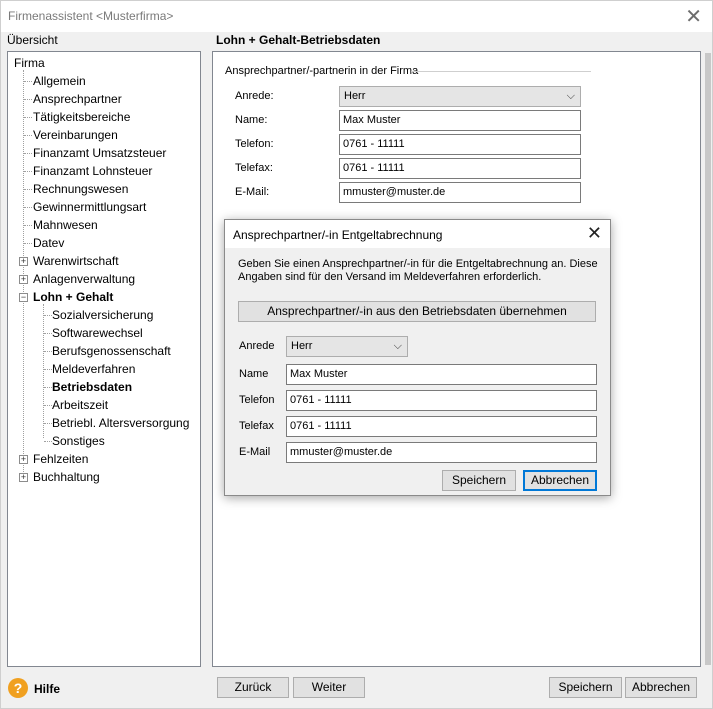  What do you see at coordinates (102, 315) in the screenshot?
I see `tree-item-sozialversicherung: Sozialversicherung` at bounding box center [102, 315].